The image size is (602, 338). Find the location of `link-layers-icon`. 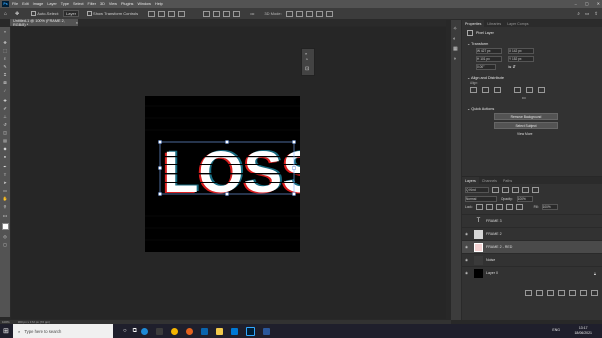

link-layers-icon is located at coordinates (528, 293).